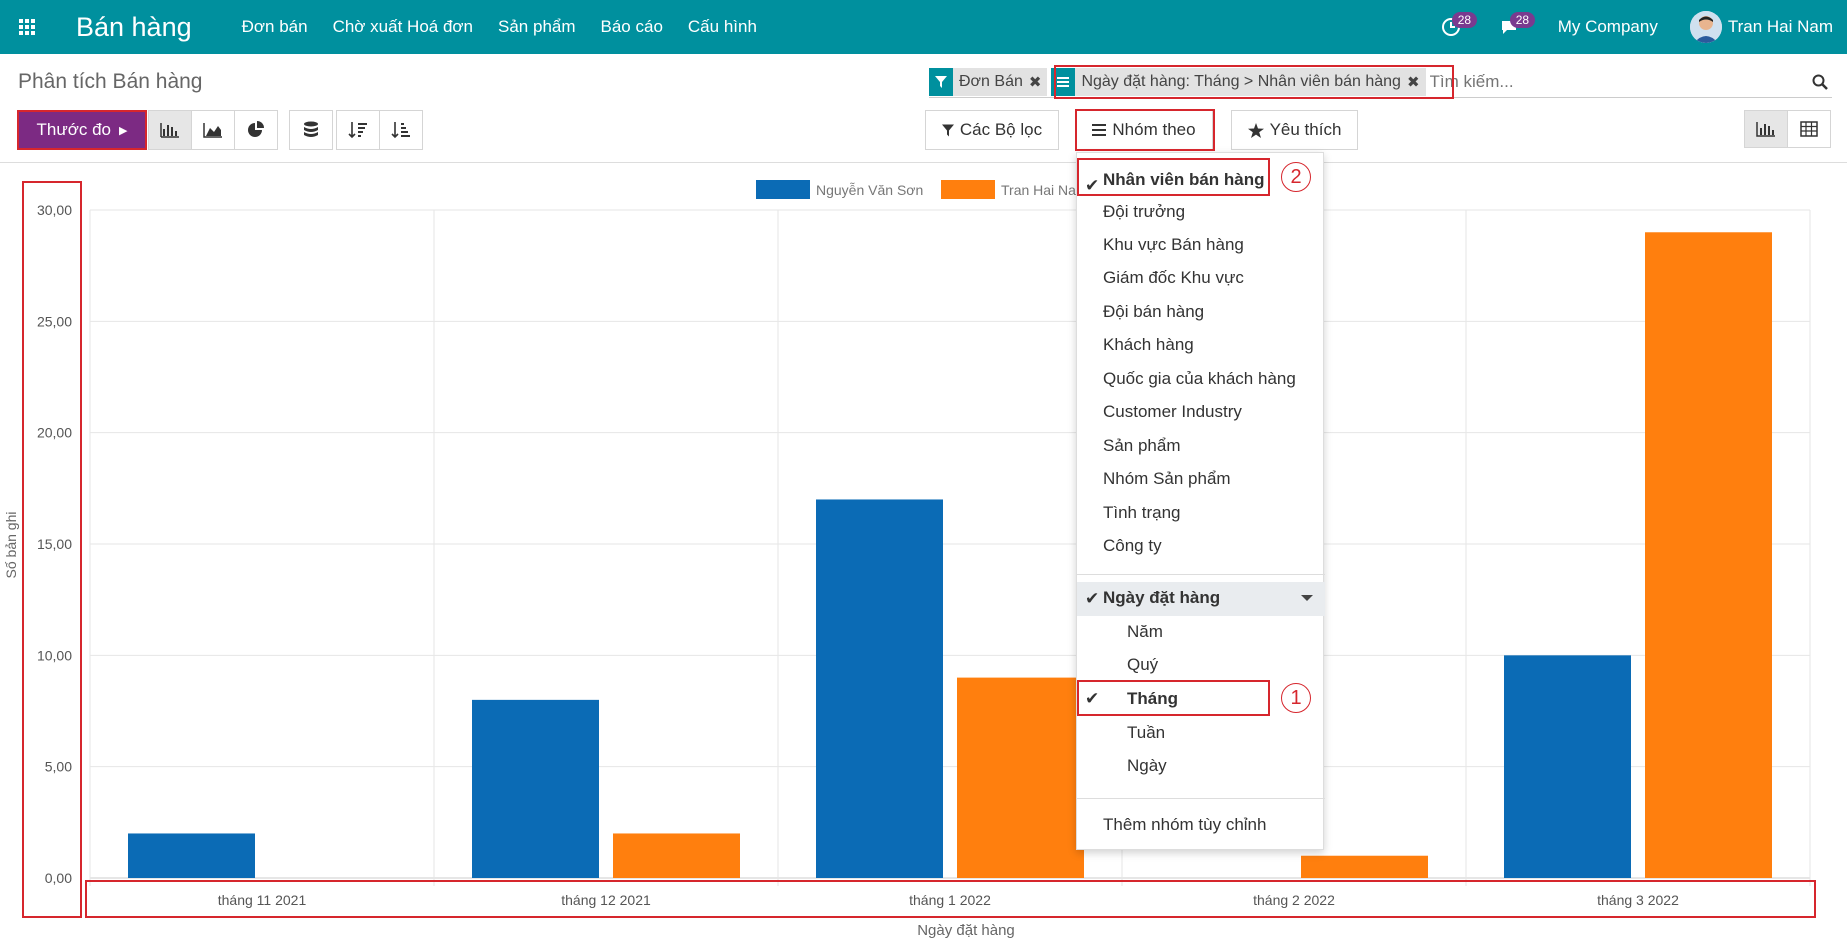 The width and height of the screenshot is (1847, 939). What do you see at coordinates (606, 900) in the screenshot?
I see `x-tick-label: tháng 12 2021` at bounding box center [606, 900].